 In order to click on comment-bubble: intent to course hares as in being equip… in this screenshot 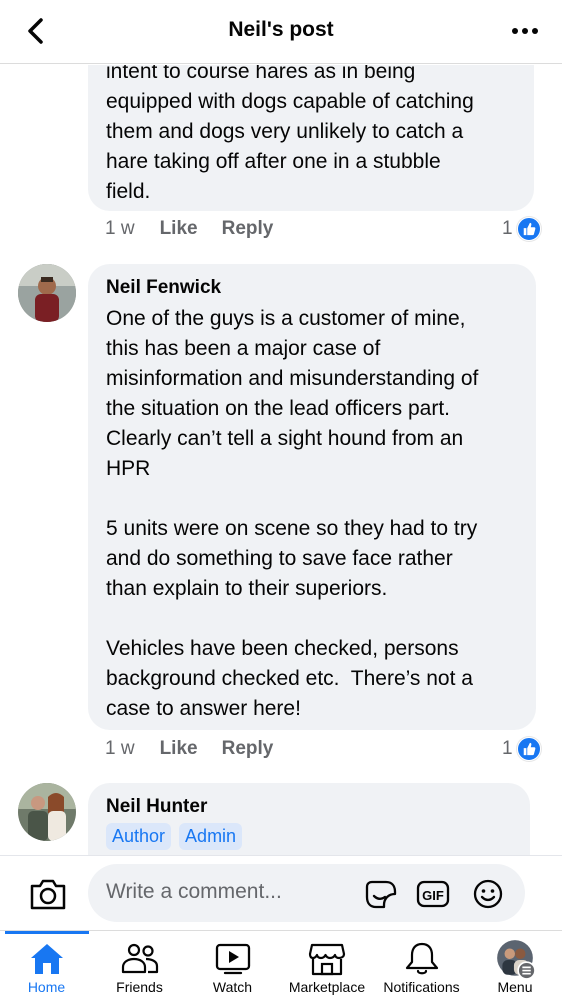, I will do `click(311, 138)`.